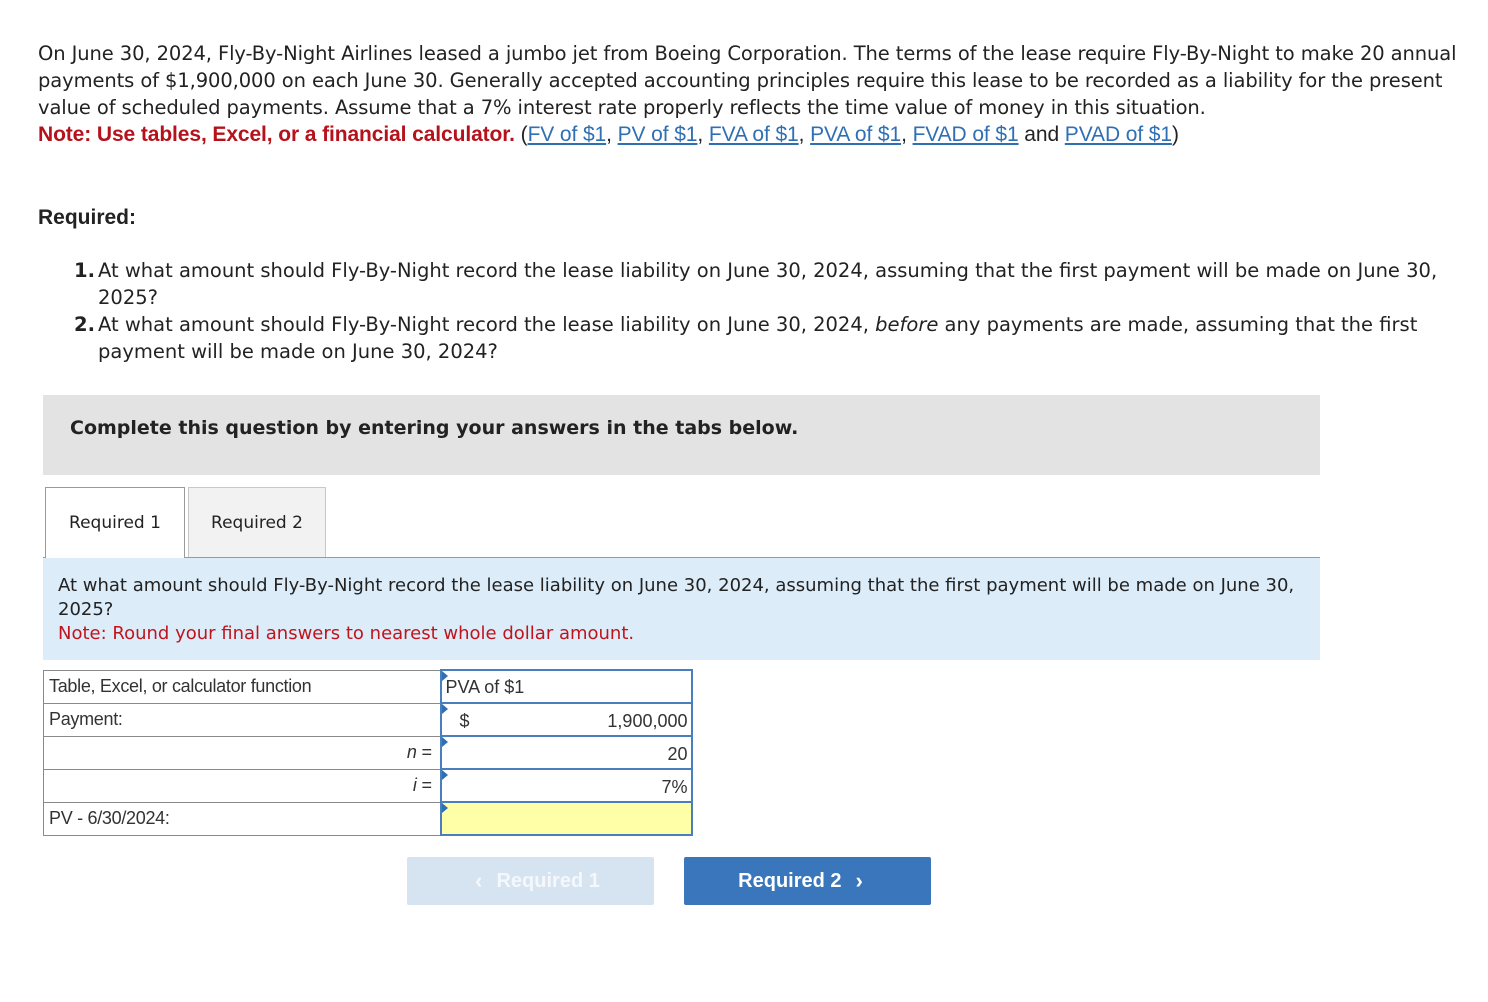  Describe the element at coordinates (790, 880) in the screenshot. I see `next-button-label: Required 2` at that location.